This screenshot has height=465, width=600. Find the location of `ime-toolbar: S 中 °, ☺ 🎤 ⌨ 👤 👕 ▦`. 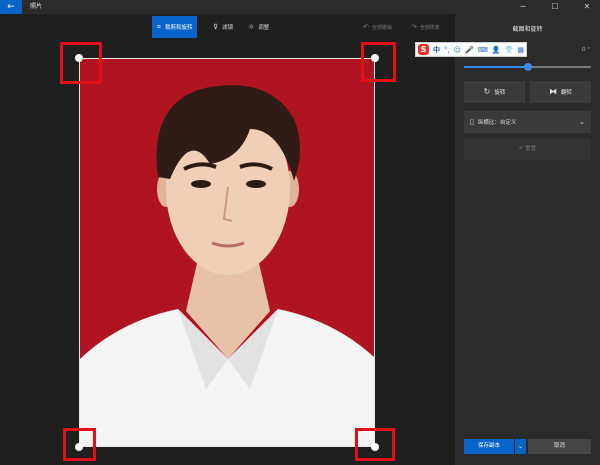

ime-toolbar: S 中 °, ☺ 🎤 ⌨ 👤 👕 ▦ is located at coordinates (471, 49).